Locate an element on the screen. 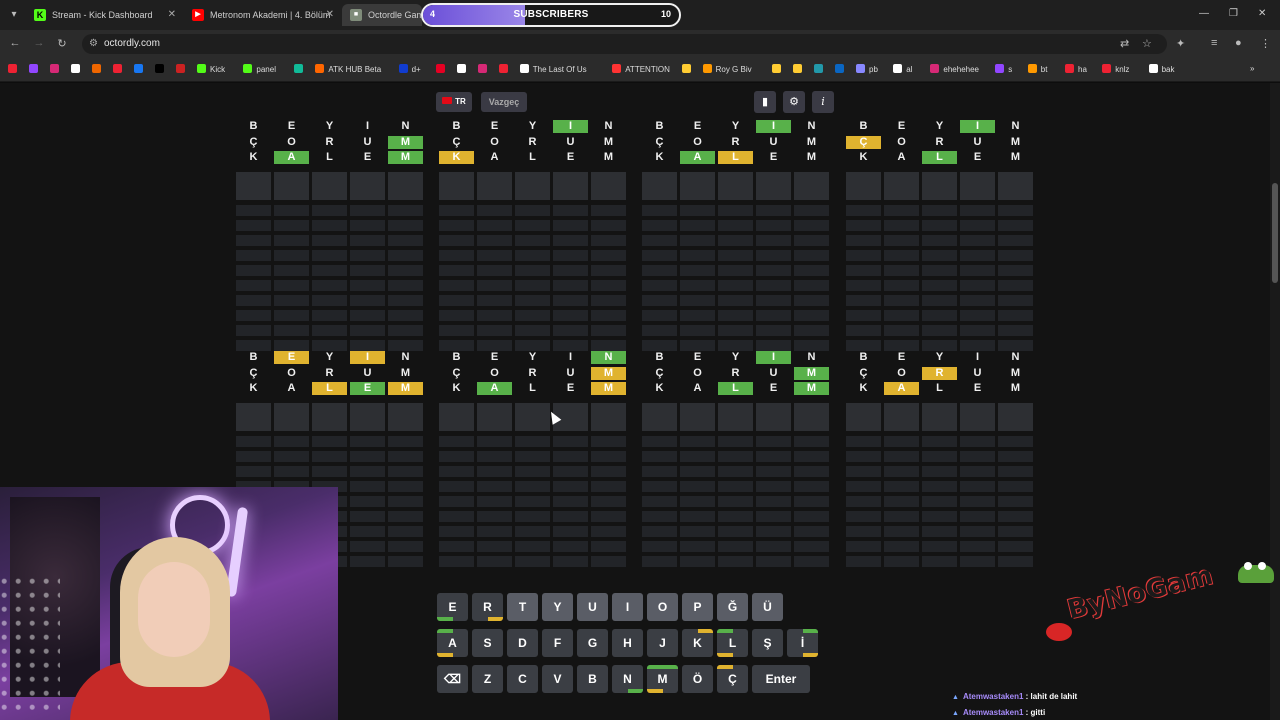 The width and height of the screenshot is (1280, 720). site-info-icon: ⚙ is located at coordinates (93, 43).